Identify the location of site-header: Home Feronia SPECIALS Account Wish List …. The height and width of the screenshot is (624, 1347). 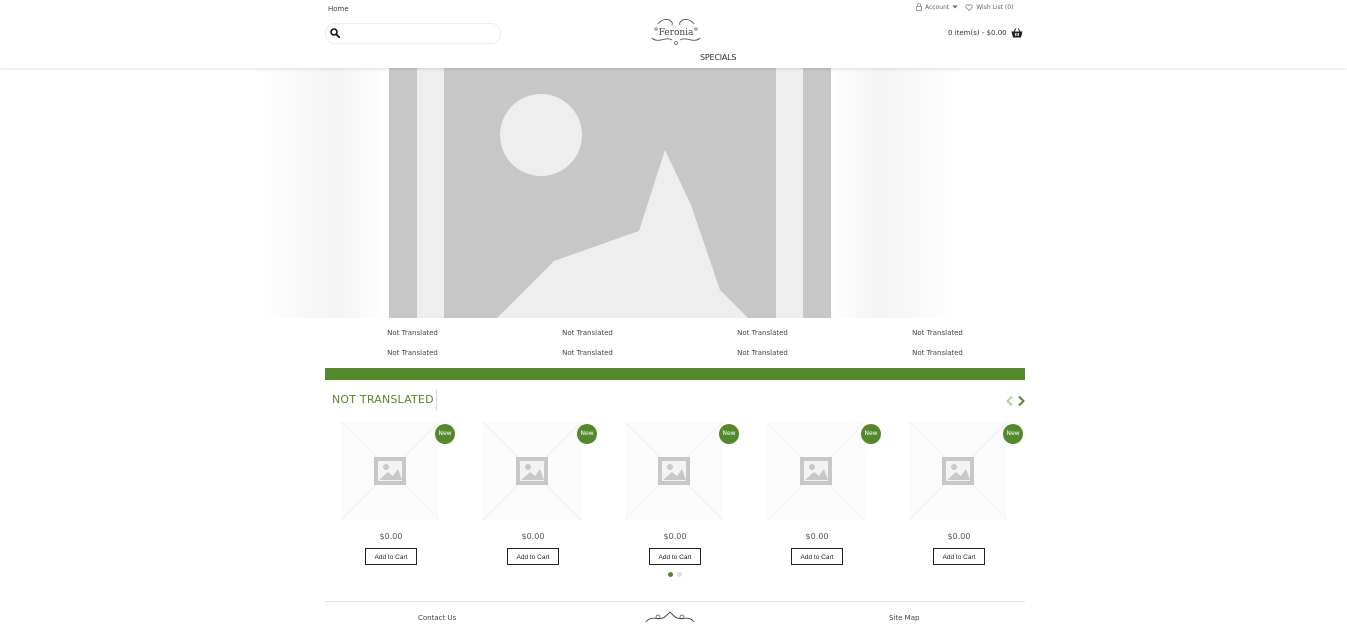
(673, 34).